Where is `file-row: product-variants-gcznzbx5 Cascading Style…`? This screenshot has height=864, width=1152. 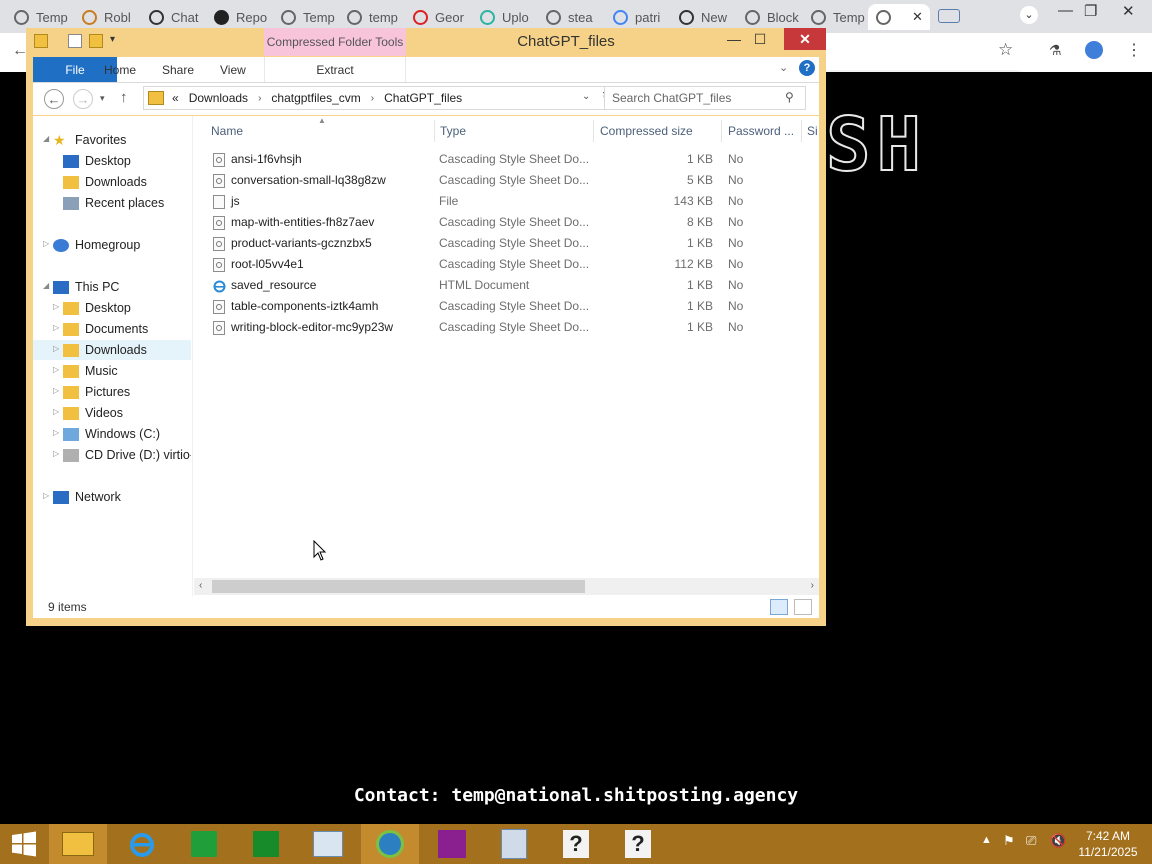 file-row: product-variants-gcznzbx5 Cascading Style… is located at coordinates (493, 243).